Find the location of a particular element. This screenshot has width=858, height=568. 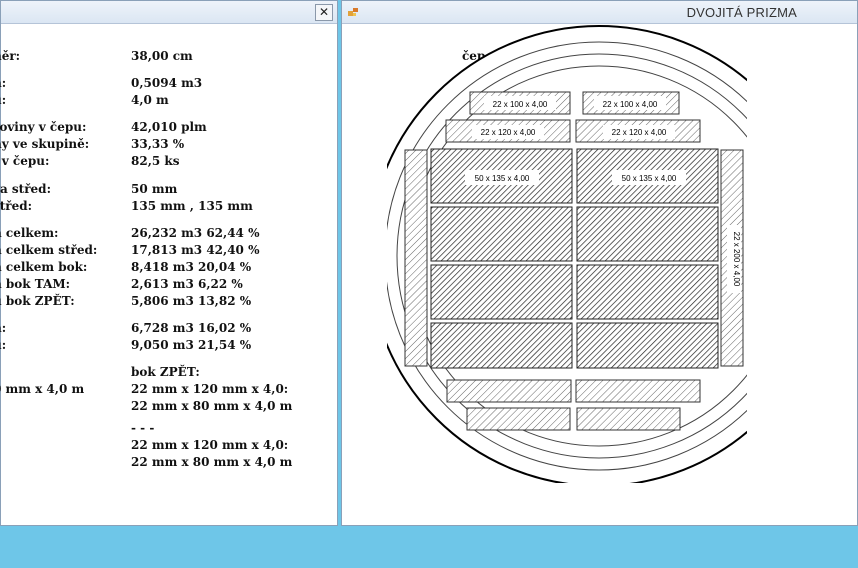

result-row: n: 6,728 m3 16,02 % is located at coordinates (168, 328).